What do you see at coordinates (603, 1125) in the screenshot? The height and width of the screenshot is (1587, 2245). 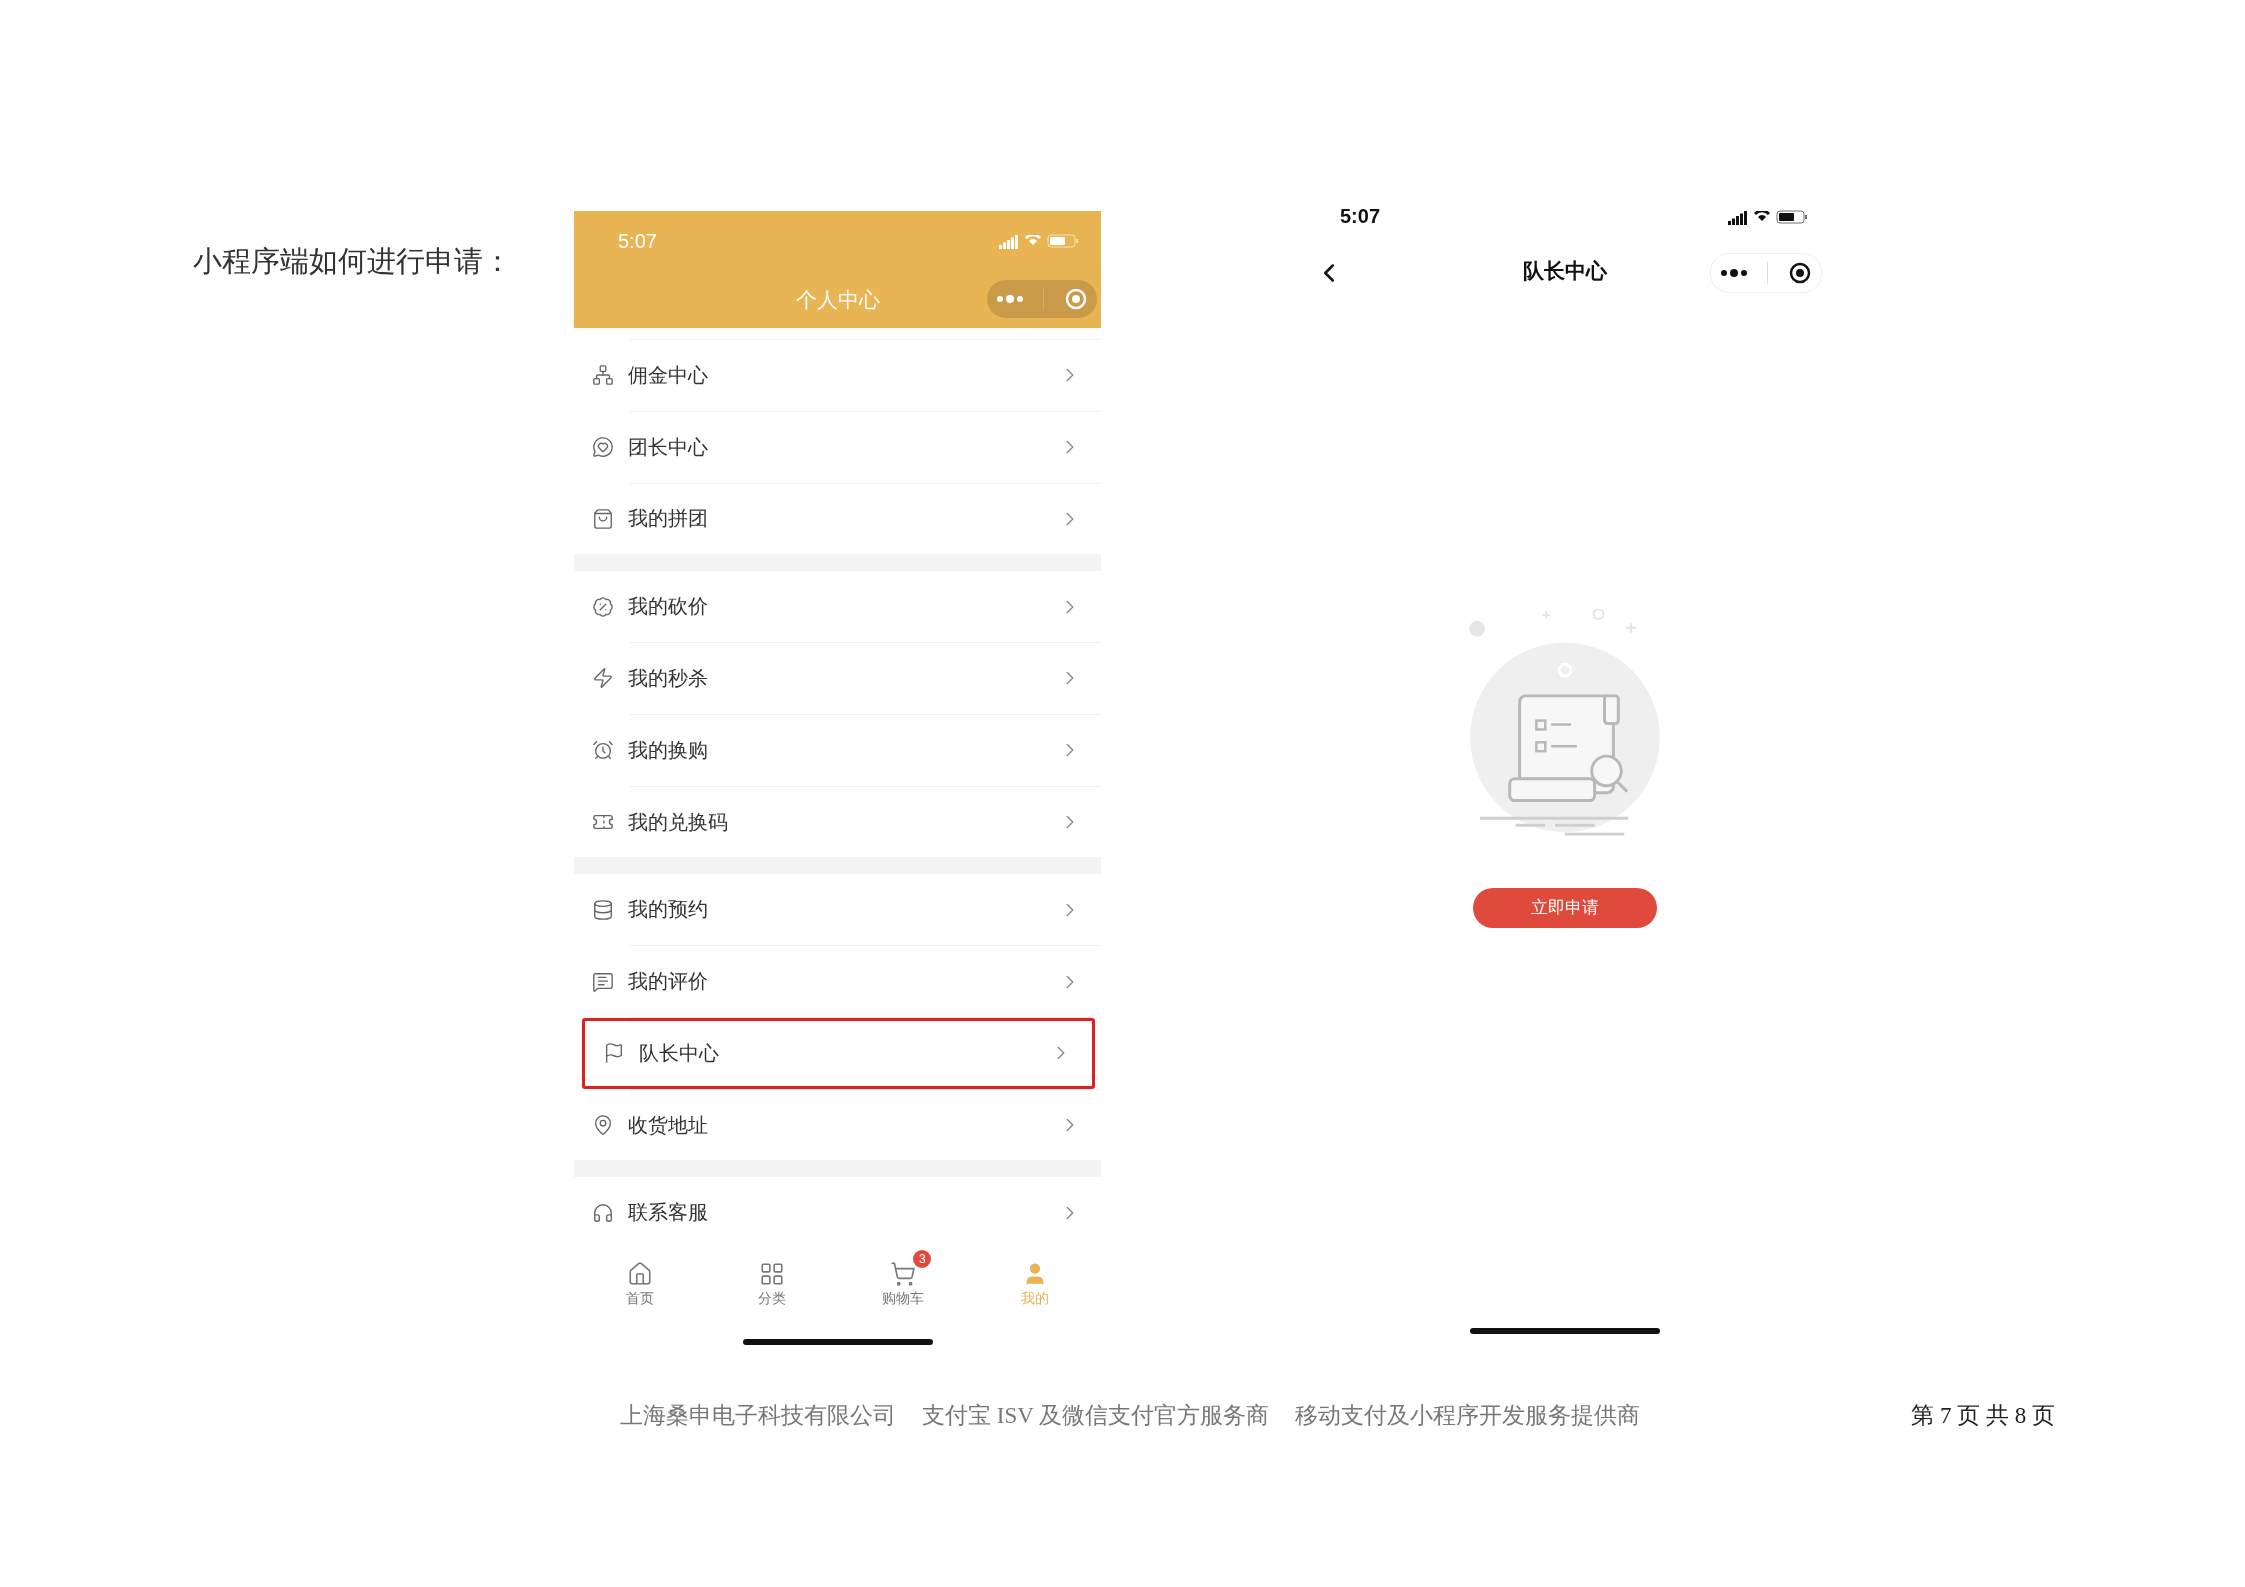 I see `location-pin-icon` at bounding box center [603, 1125].